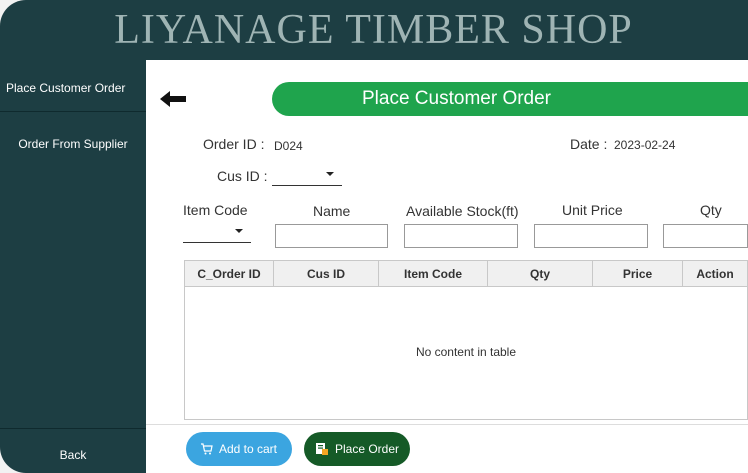  I want to click on name-label: Name, so click(332, 211).